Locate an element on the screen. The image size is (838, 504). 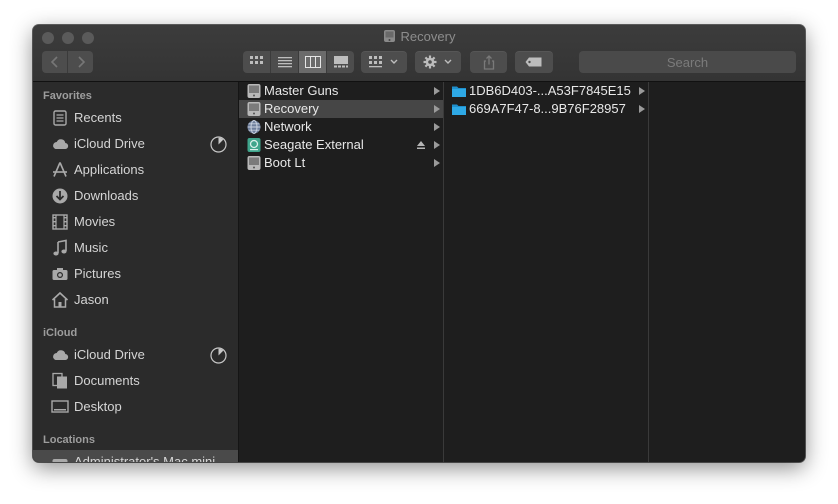
forward-button is located at coordinates (80, 62).